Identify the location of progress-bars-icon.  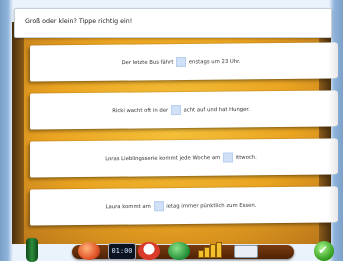
(211, 251).